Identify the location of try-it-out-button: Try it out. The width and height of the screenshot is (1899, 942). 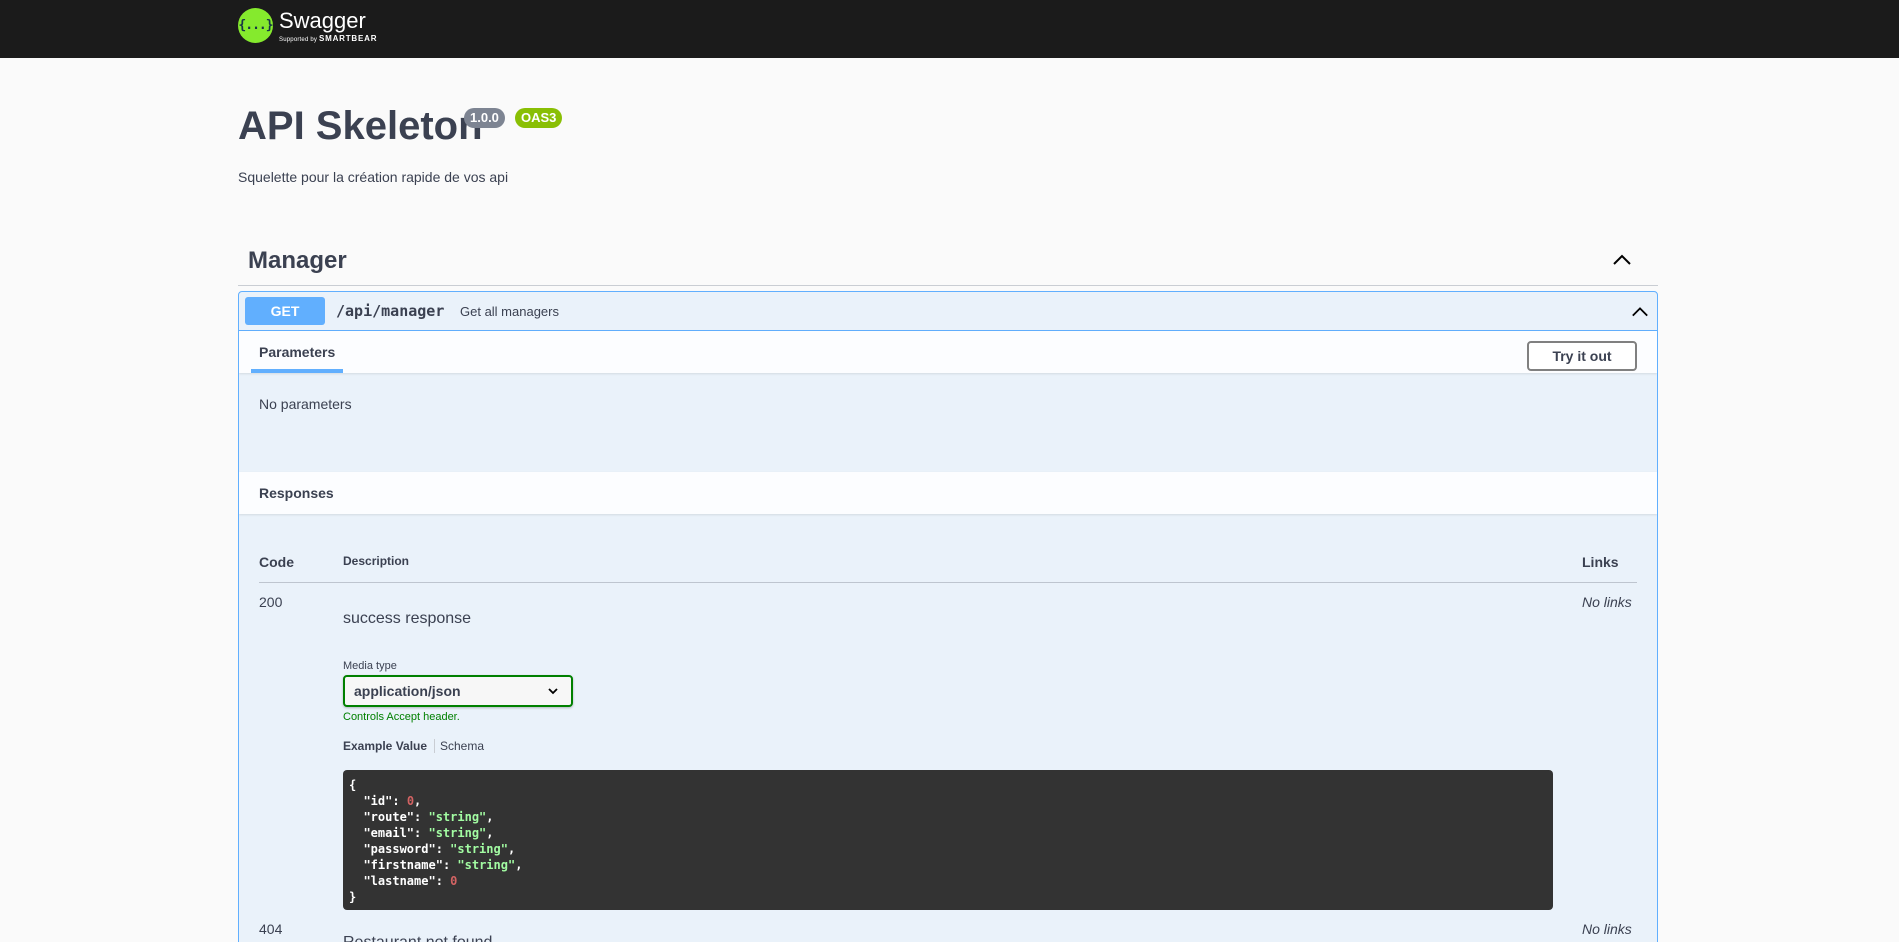
(1582, 356).